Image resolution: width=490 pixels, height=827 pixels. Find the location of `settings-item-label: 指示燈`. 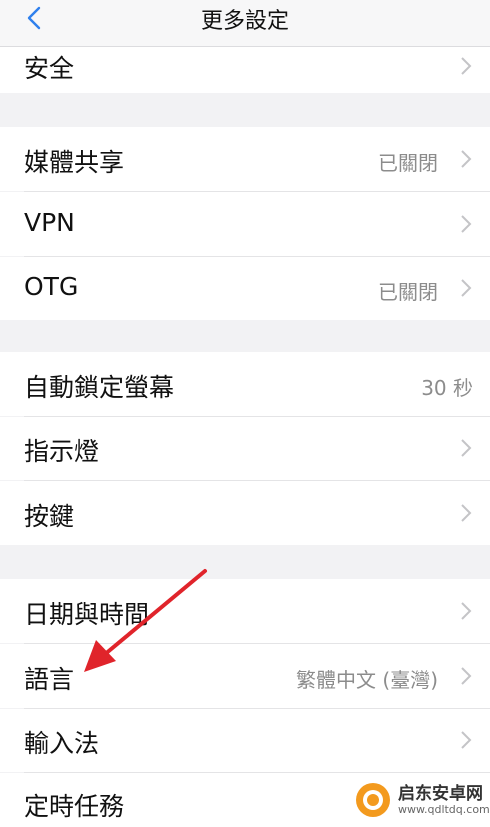

settings-item-label: 指示燈 is located at coordinates (62, 451).